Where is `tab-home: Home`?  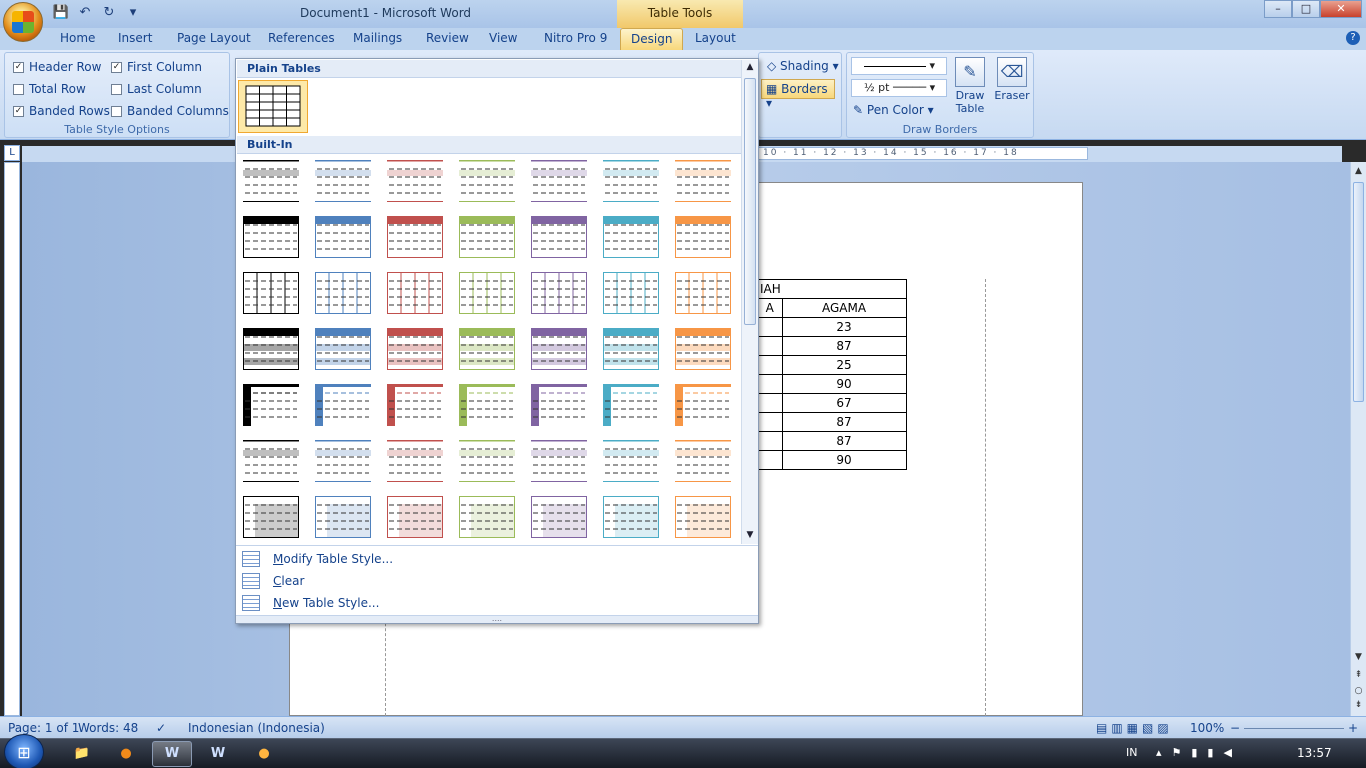
tab-home: Home is located at coordinates (77, 38).